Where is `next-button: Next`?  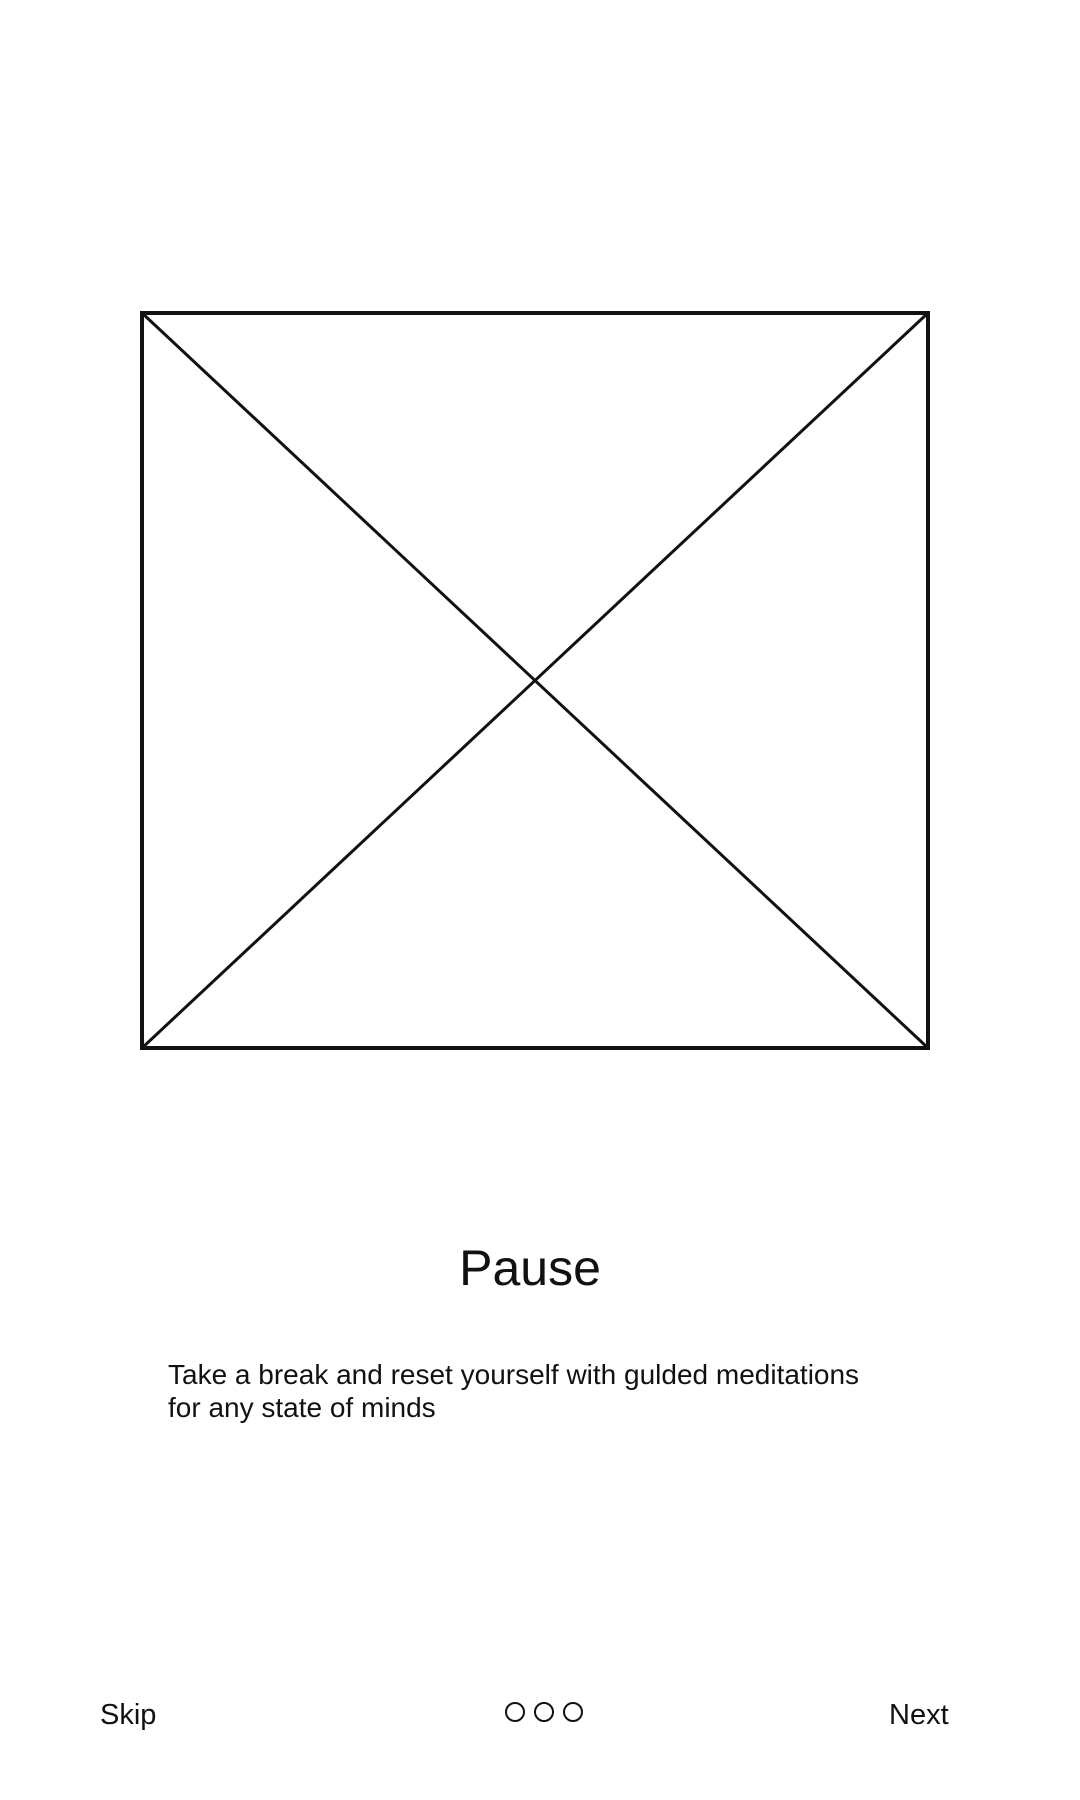 next-button: Next is located at coordinates (919, 1715).